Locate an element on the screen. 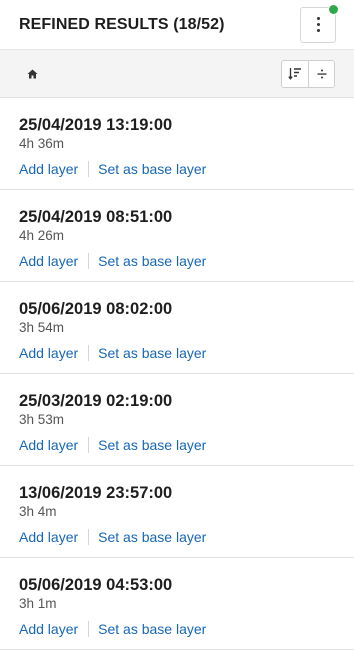 Image resolution: width=354 pixels, height=650 pixels. result-duration: 3h 54m is located at coordinates (42, 327).